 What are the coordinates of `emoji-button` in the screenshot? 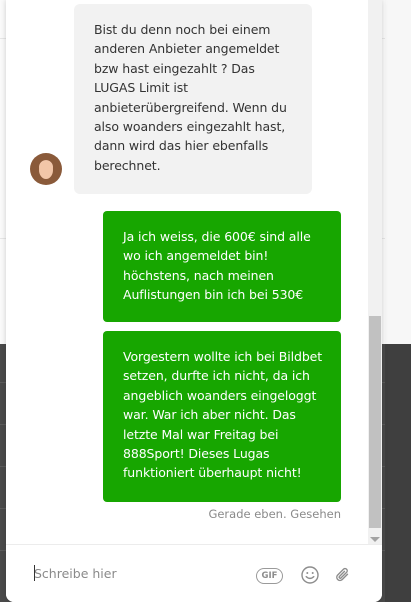 It's located at (310, 575).